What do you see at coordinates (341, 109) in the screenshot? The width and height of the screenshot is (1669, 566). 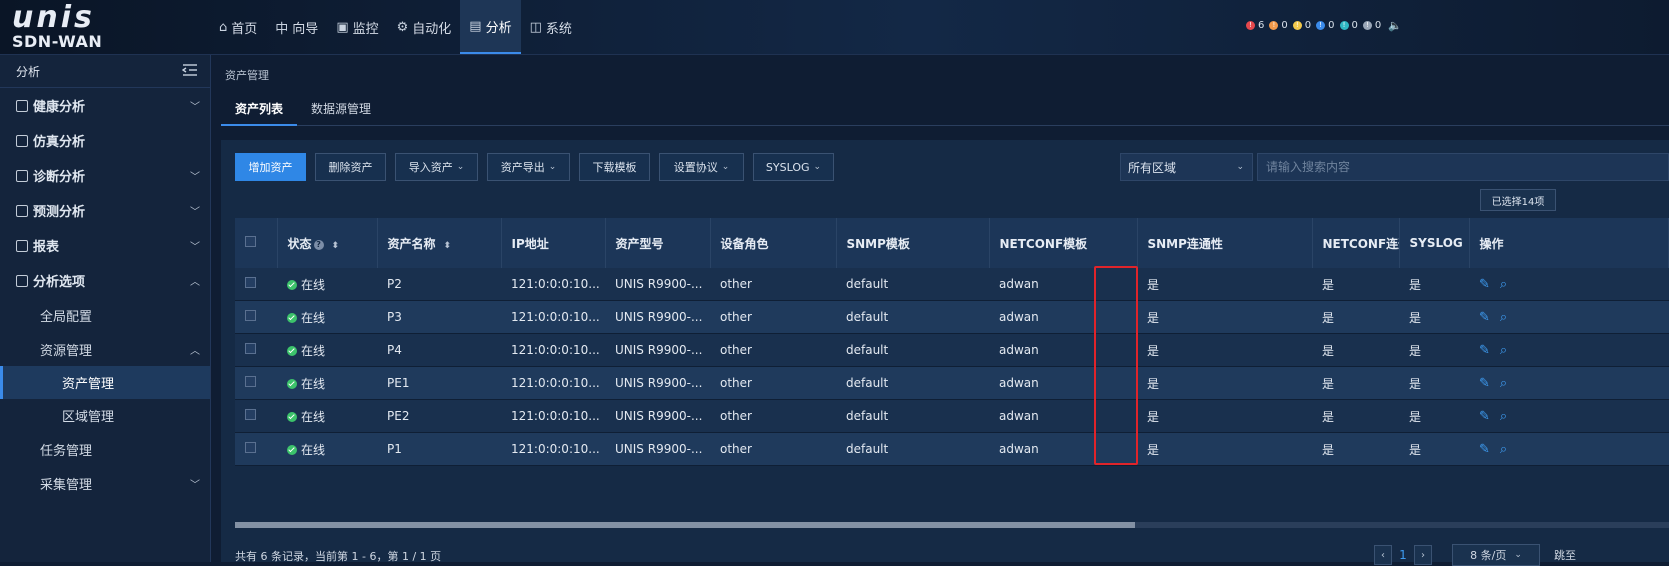 I see `tab-datasource: 数据源管理` at bounding box center [341, 109].